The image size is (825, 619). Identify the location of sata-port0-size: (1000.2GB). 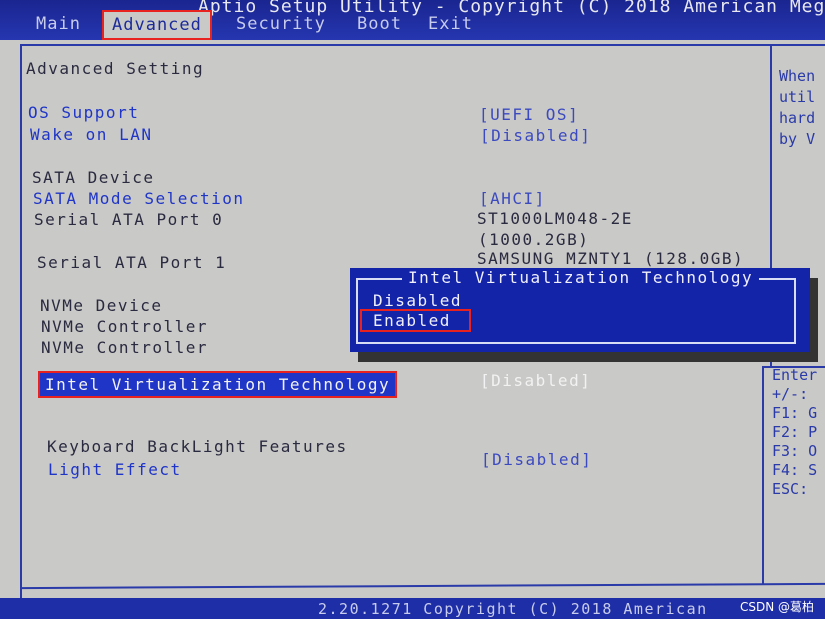
(534, 239).